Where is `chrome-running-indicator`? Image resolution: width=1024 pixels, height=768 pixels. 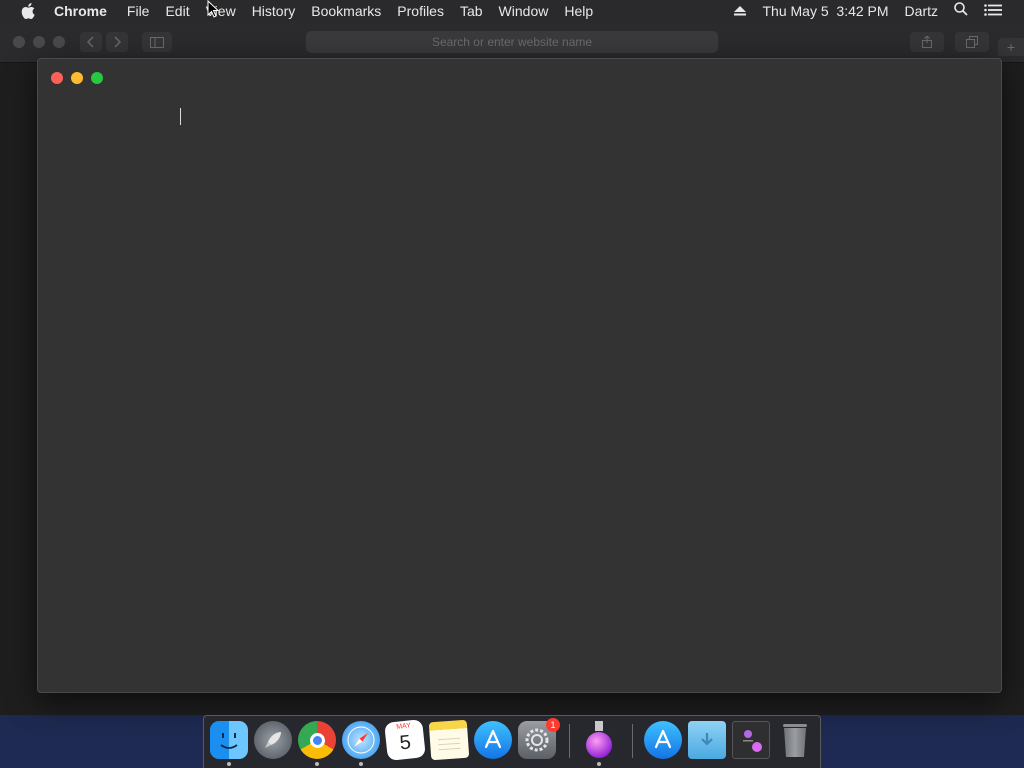 chrome-running-indicator is located at coordinates (317, 764).